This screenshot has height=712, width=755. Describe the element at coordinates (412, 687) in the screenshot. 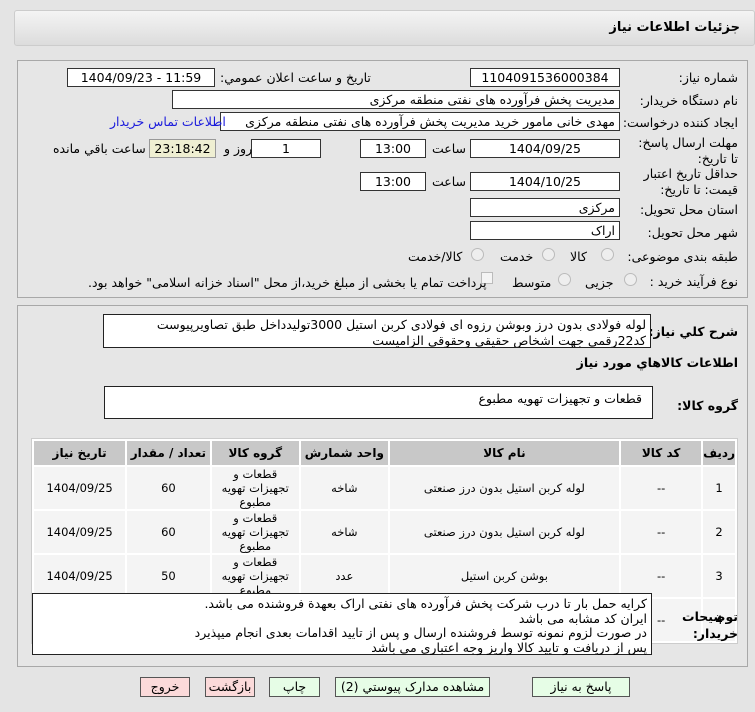

I see `view-attachments-button: مشاهده مدارک پیوستي (2)` at that location.